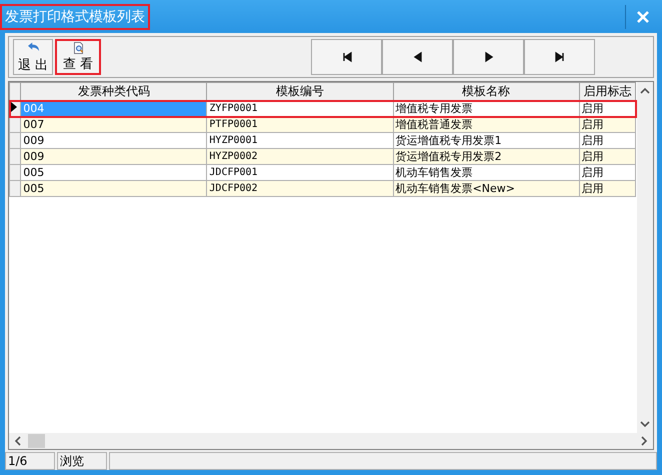 The image size is (662, 475). Describe the element at coordinates (113, 108) in the screenshot. I see `table-cell: 004` at that location.